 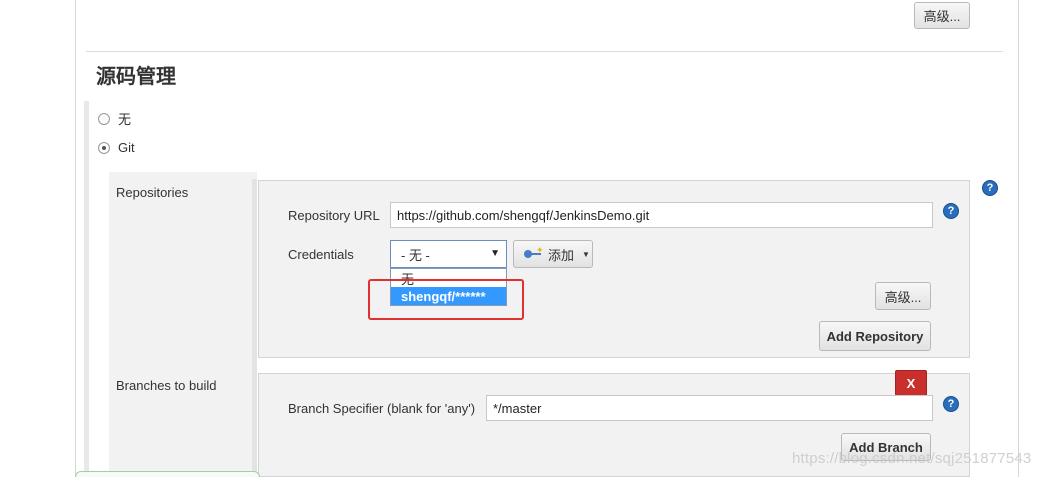 What do you see at coordinates (114, 118) in the screenshot?
I see `scm-option-none: 无` at bounding box center [114, 118].